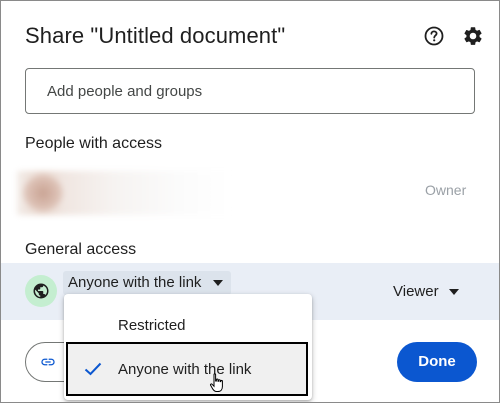 The image size is (500, 403). I want to click on general-access-menu: Restricted Anyone with the link, so click(188, 347).